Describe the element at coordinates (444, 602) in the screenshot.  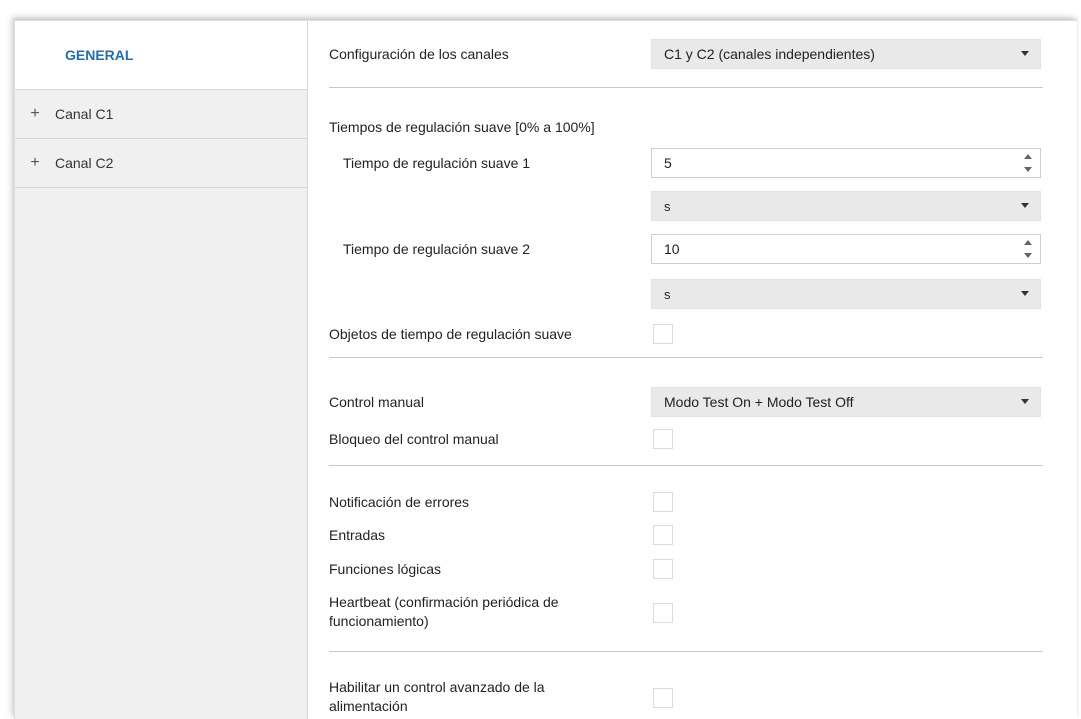
I see `heartbeat-label-line1: Heartbeat (confirmación periódica de` at that location.